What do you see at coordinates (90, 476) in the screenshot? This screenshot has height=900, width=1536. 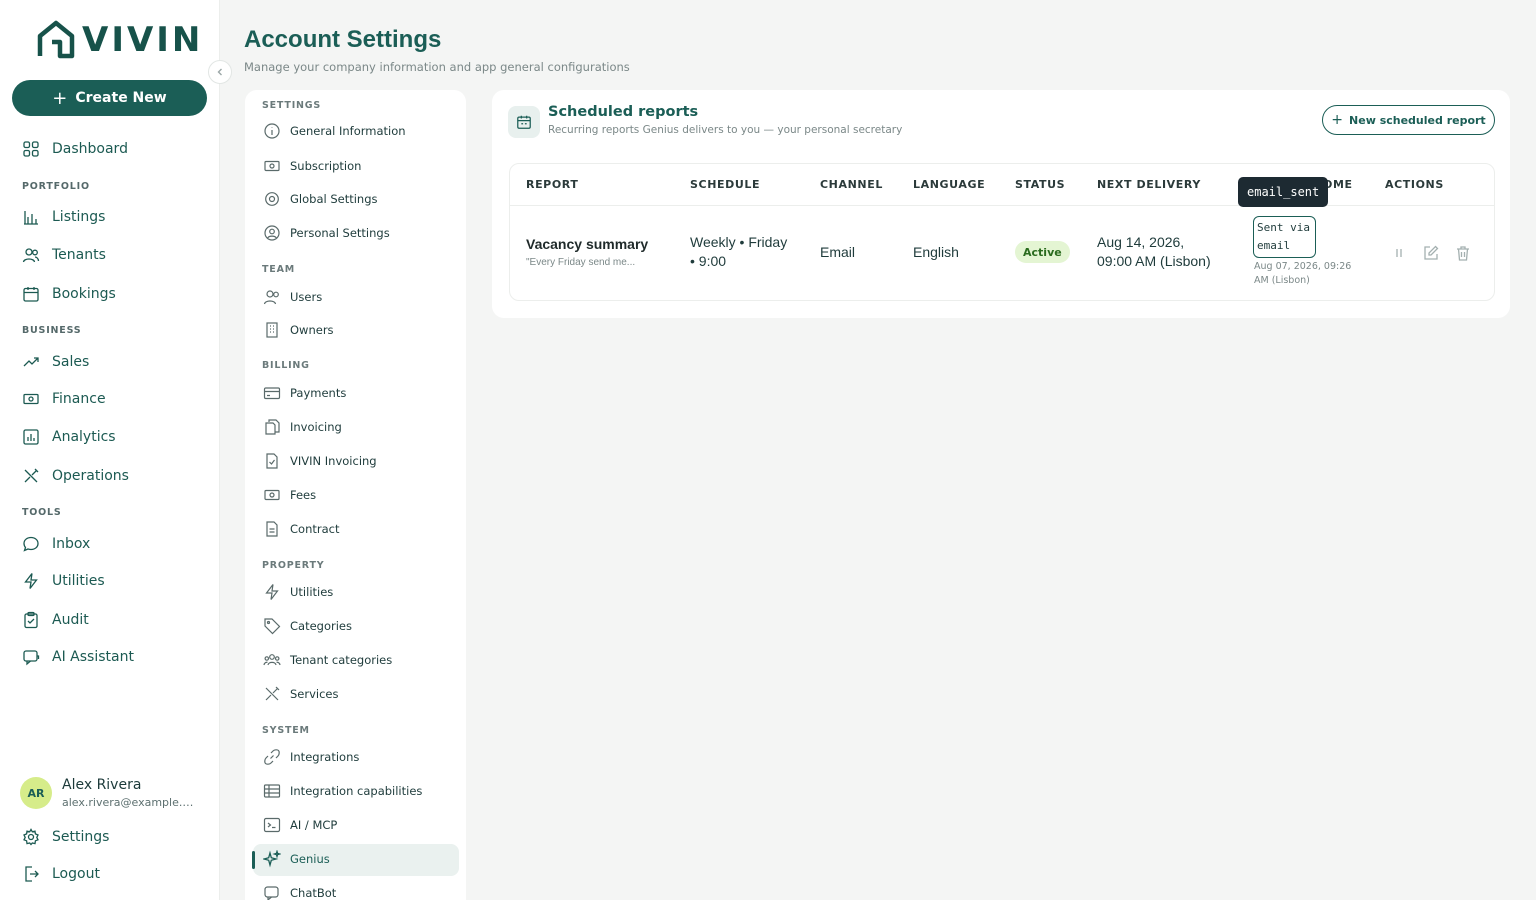 I see `nav-label: Operations` at bounding box center [90, 476].